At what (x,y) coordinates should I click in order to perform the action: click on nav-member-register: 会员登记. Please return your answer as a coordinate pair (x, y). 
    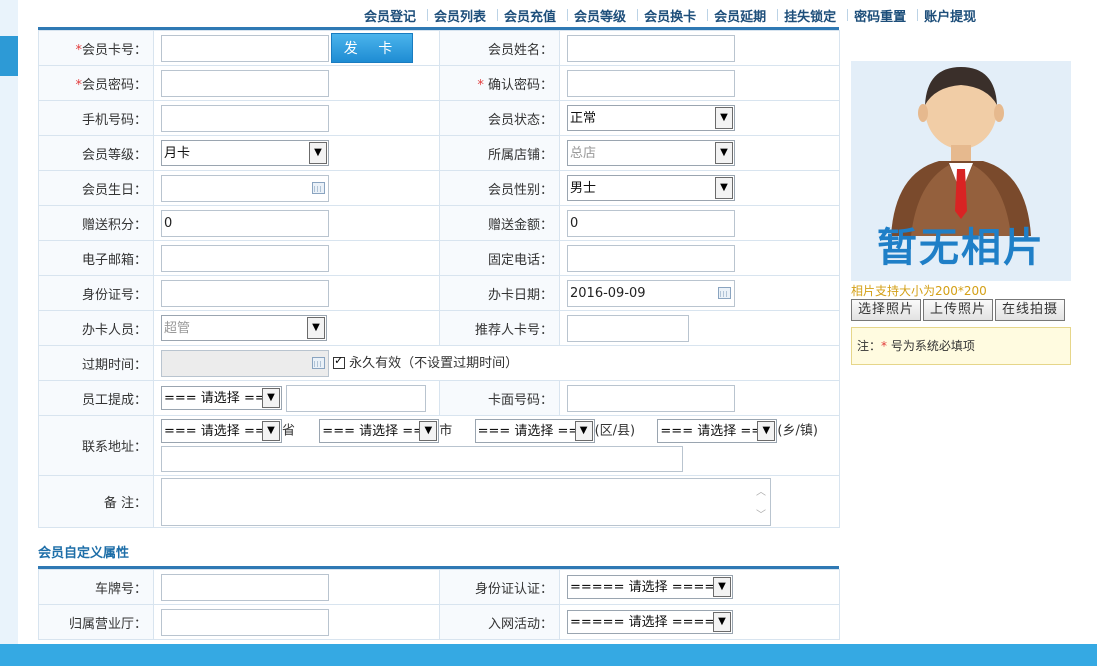
    Looking at the image, I should click on (395, 15).